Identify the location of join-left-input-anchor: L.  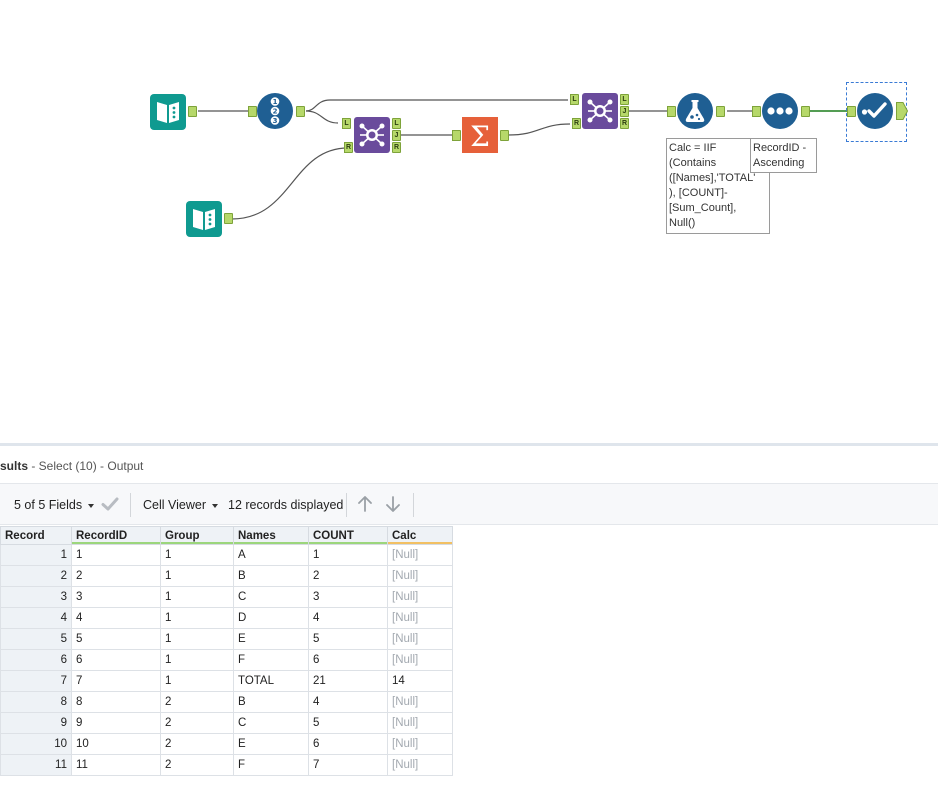
(346, 123).